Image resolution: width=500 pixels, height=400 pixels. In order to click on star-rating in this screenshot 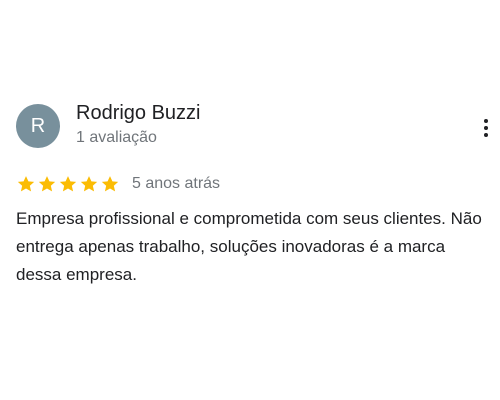, I will do `click(68, 184)`.